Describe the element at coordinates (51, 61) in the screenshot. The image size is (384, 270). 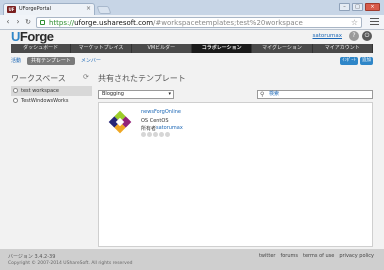
I see `subnav-shared-templates: 共有テンプレート` at that location.